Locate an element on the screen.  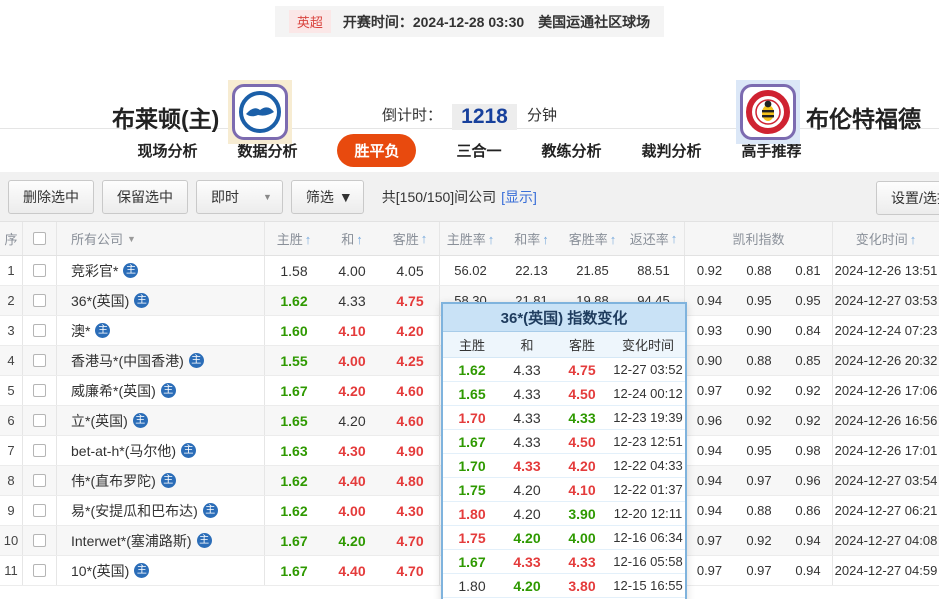
company-name: 威廉希*(英国) 主 is located at coordinates (161, 390).